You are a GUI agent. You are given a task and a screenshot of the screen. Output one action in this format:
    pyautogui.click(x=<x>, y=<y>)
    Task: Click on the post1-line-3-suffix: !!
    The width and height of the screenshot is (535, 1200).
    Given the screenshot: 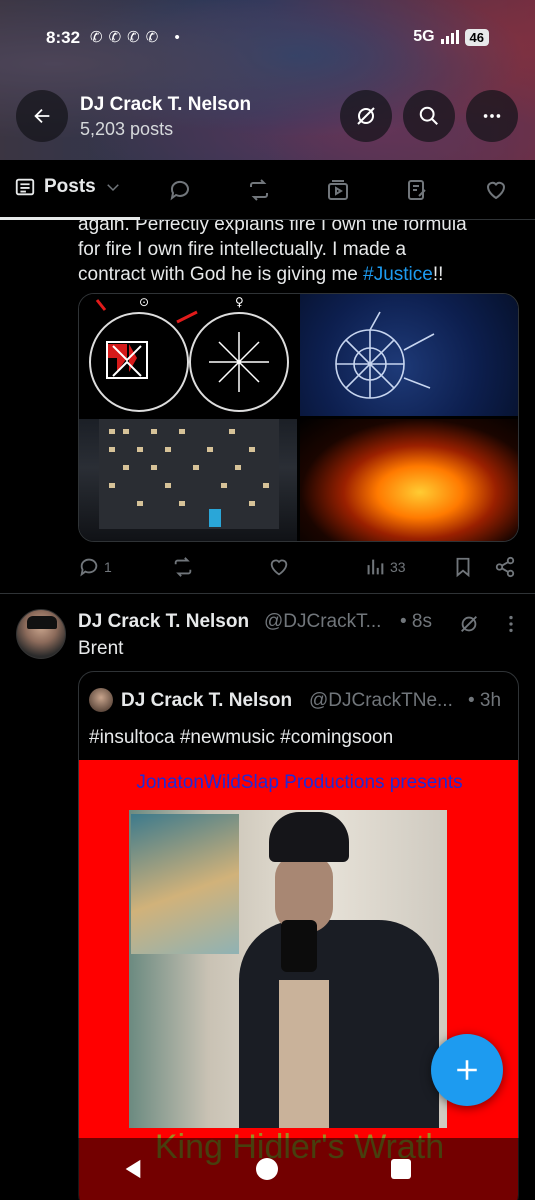 What is the action you would take?
    pyautogui.click(x=438, y=274)
    